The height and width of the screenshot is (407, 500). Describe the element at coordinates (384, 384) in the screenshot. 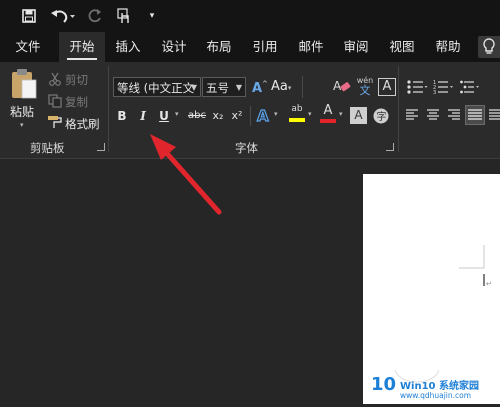

I see `watermark-number: 10` at that location.